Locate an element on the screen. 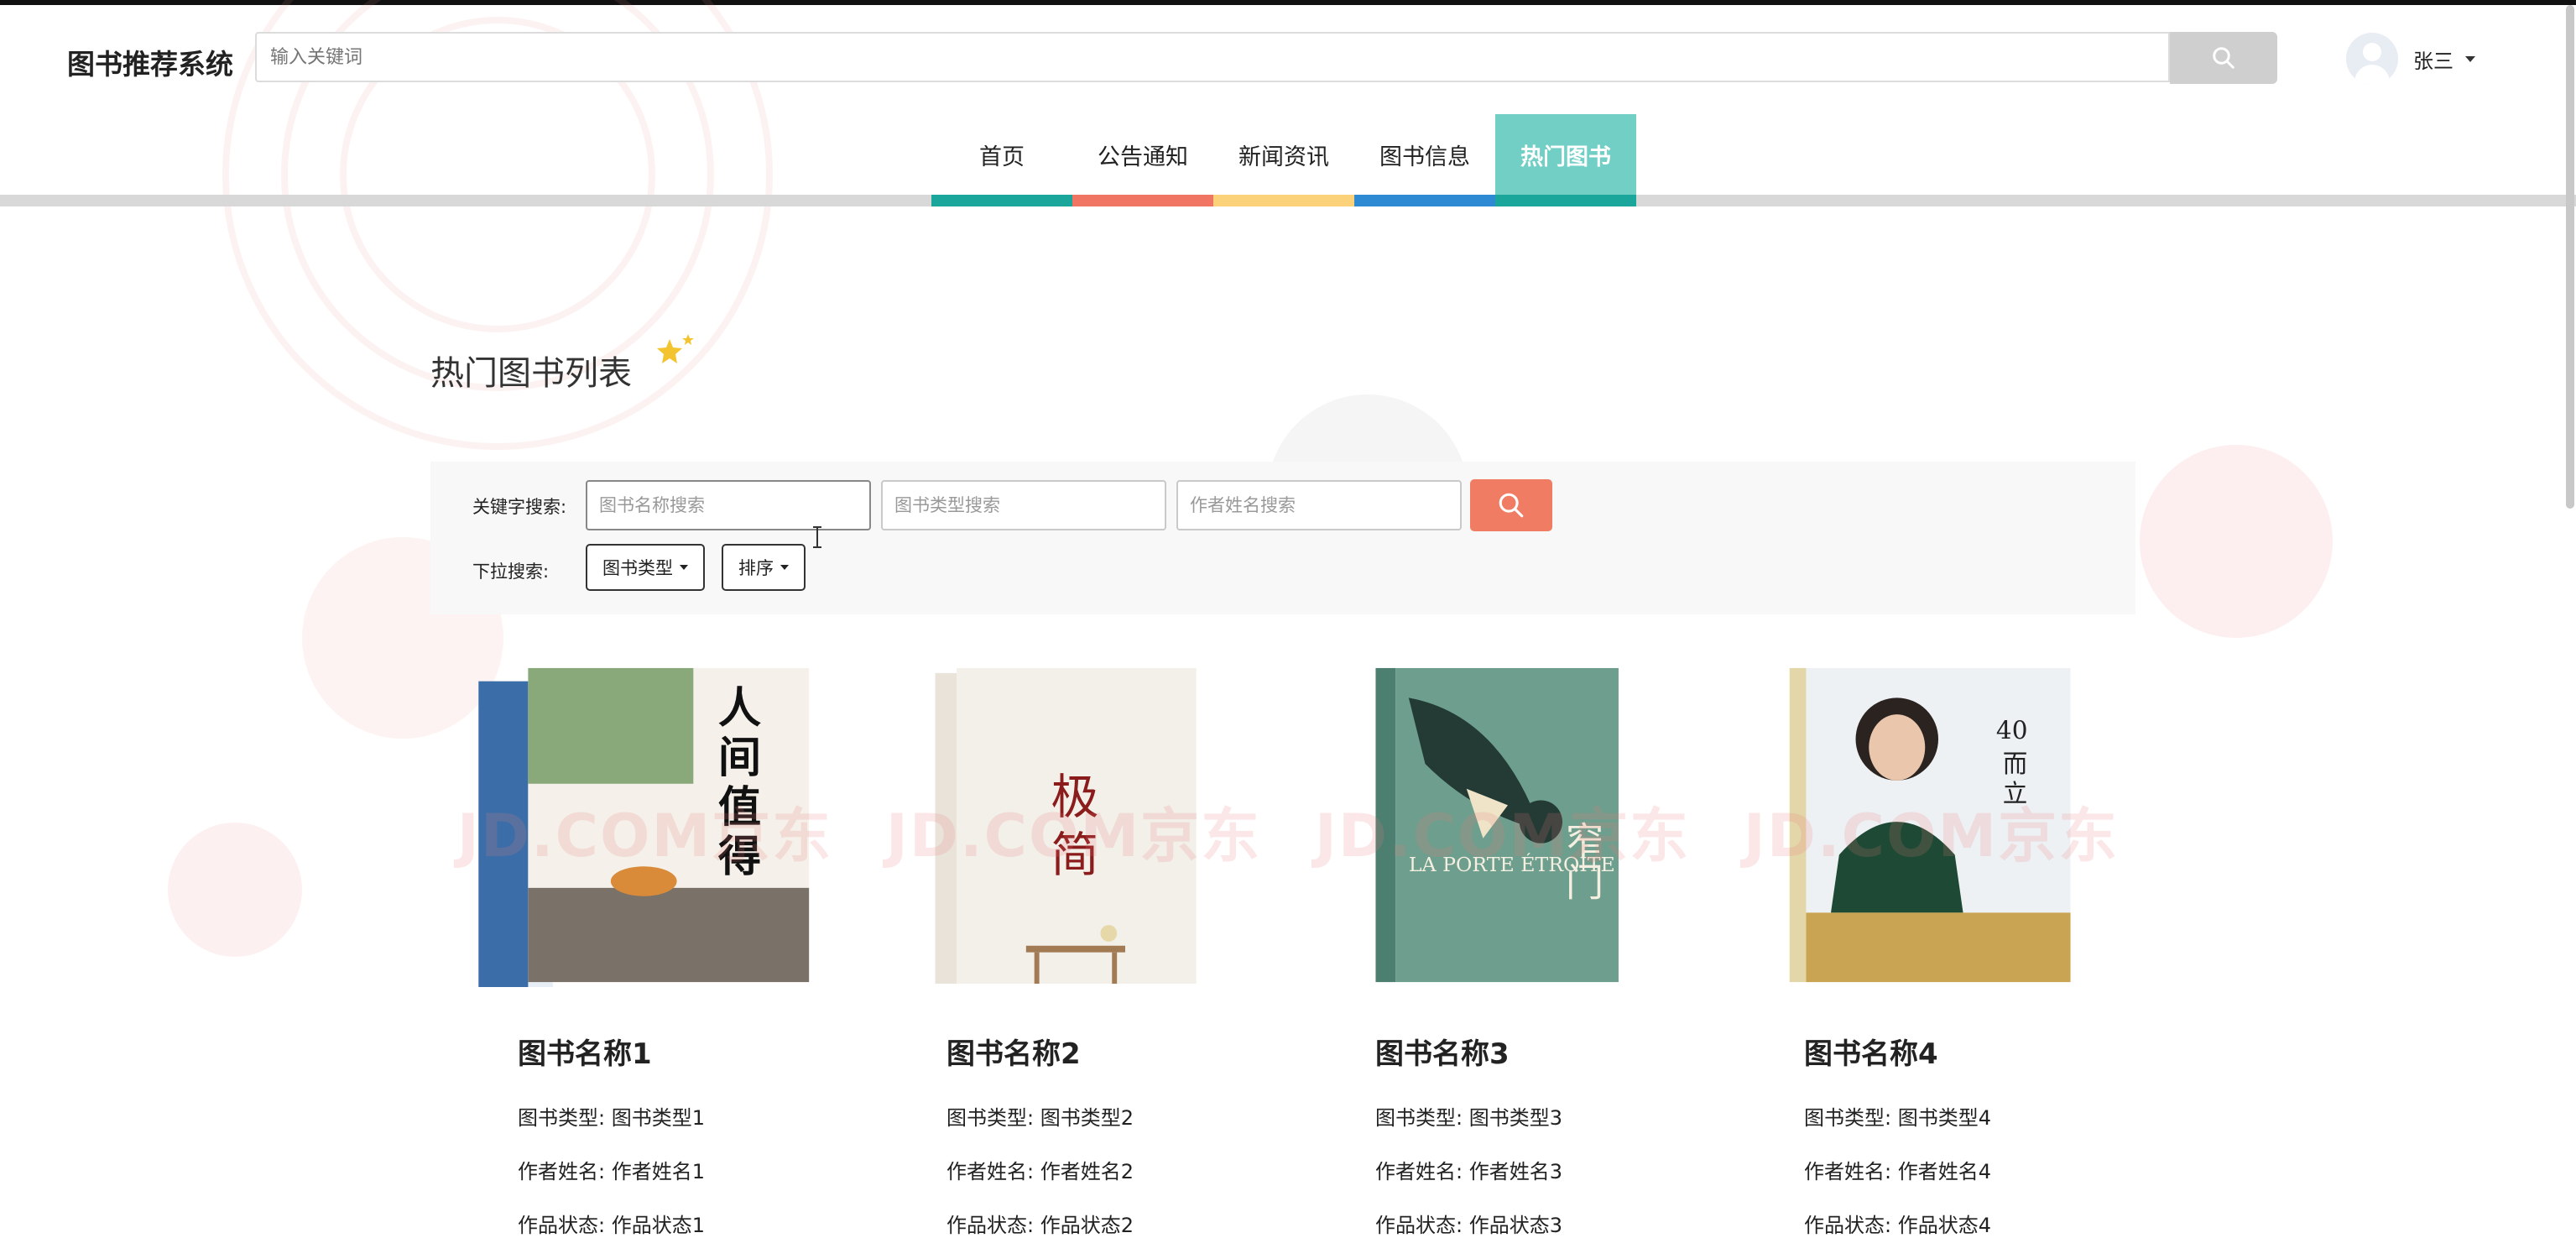 This screenshot has height=1238, width=2576. book-name: 图书名称3 is located at coordinates (1442, 1051).